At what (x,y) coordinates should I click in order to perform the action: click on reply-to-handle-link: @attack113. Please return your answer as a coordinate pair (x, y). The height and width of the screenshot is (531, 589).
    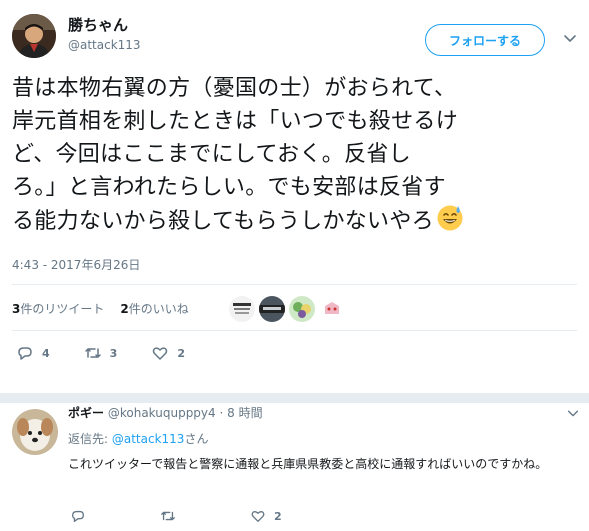
    Looking at the image, I should click on (148, 439).